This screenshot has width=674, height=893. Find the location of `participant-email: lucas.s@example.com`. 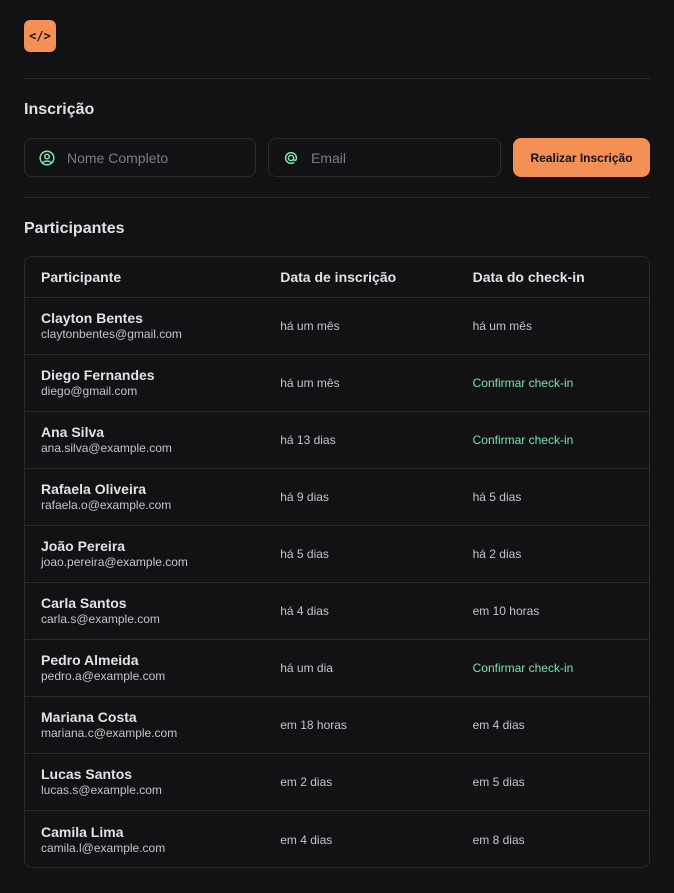

participant-email: lucas.s@example.com is located at coordinates (101, 790).